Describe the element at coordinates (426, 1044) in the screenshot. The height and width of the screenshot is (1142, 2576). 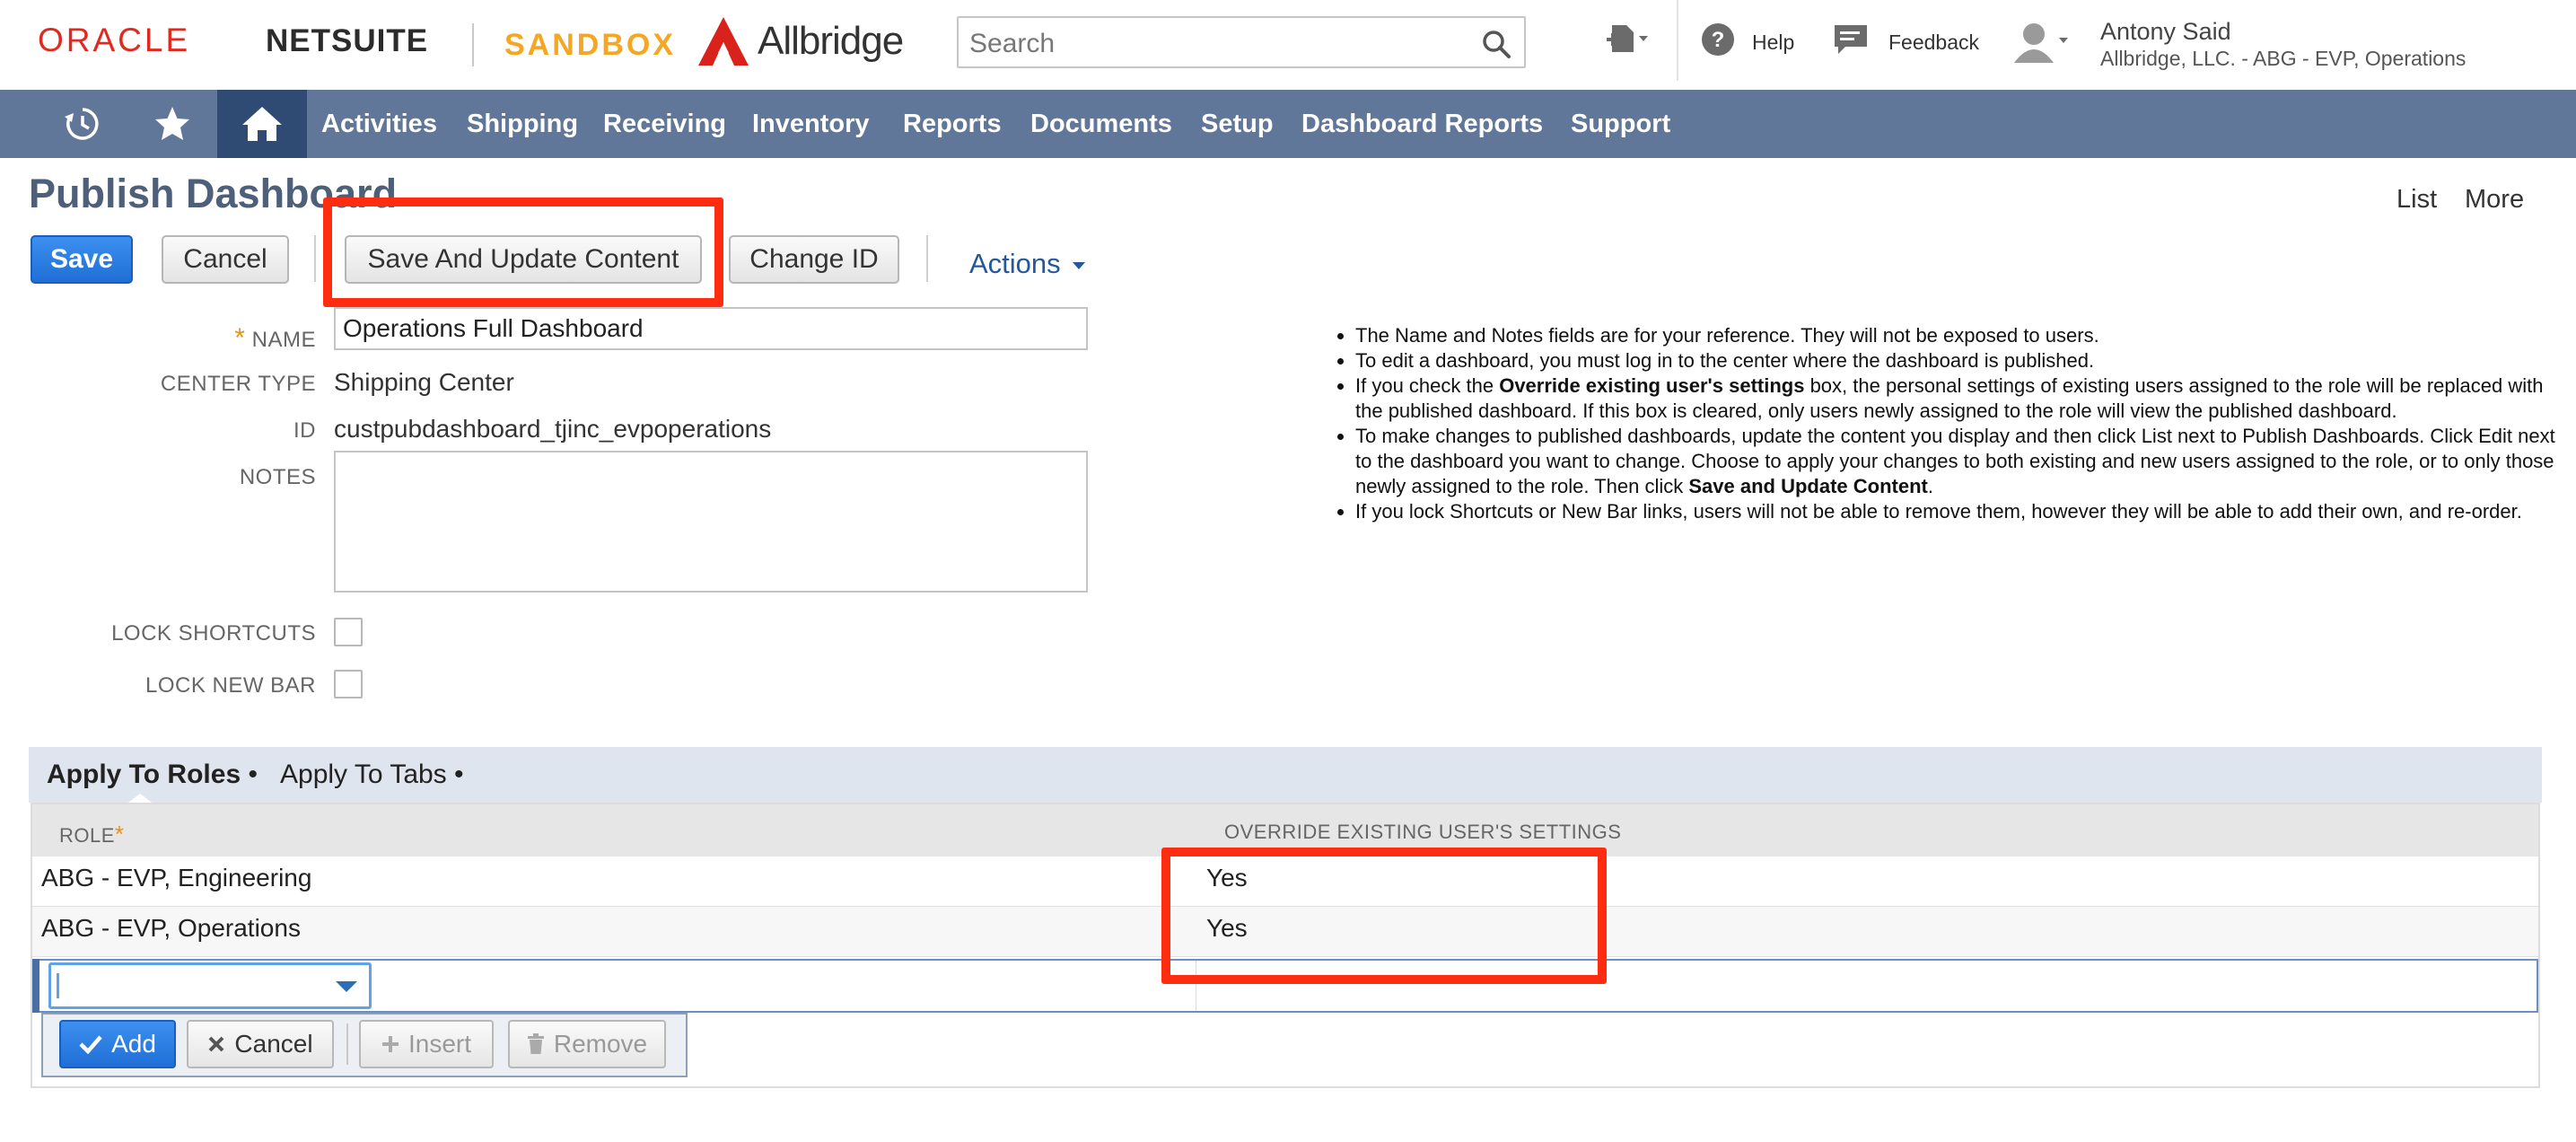
I see `insert-button: Insert` at that location.